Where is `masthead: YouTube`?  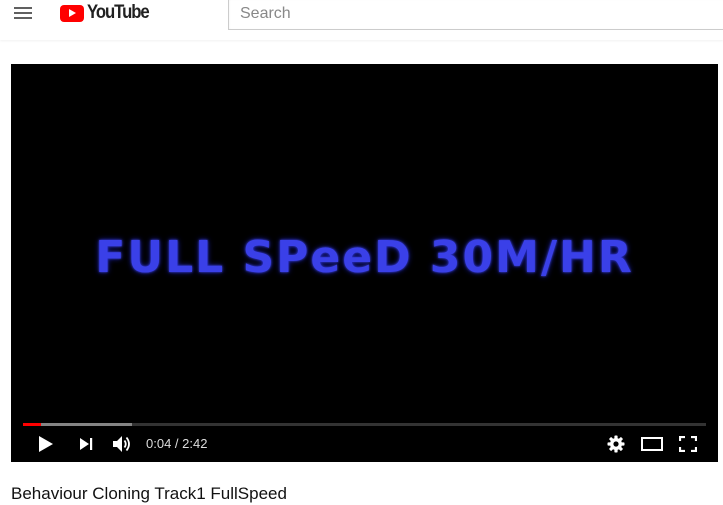
masthead: YouTube is located at coordinates (361, 20).